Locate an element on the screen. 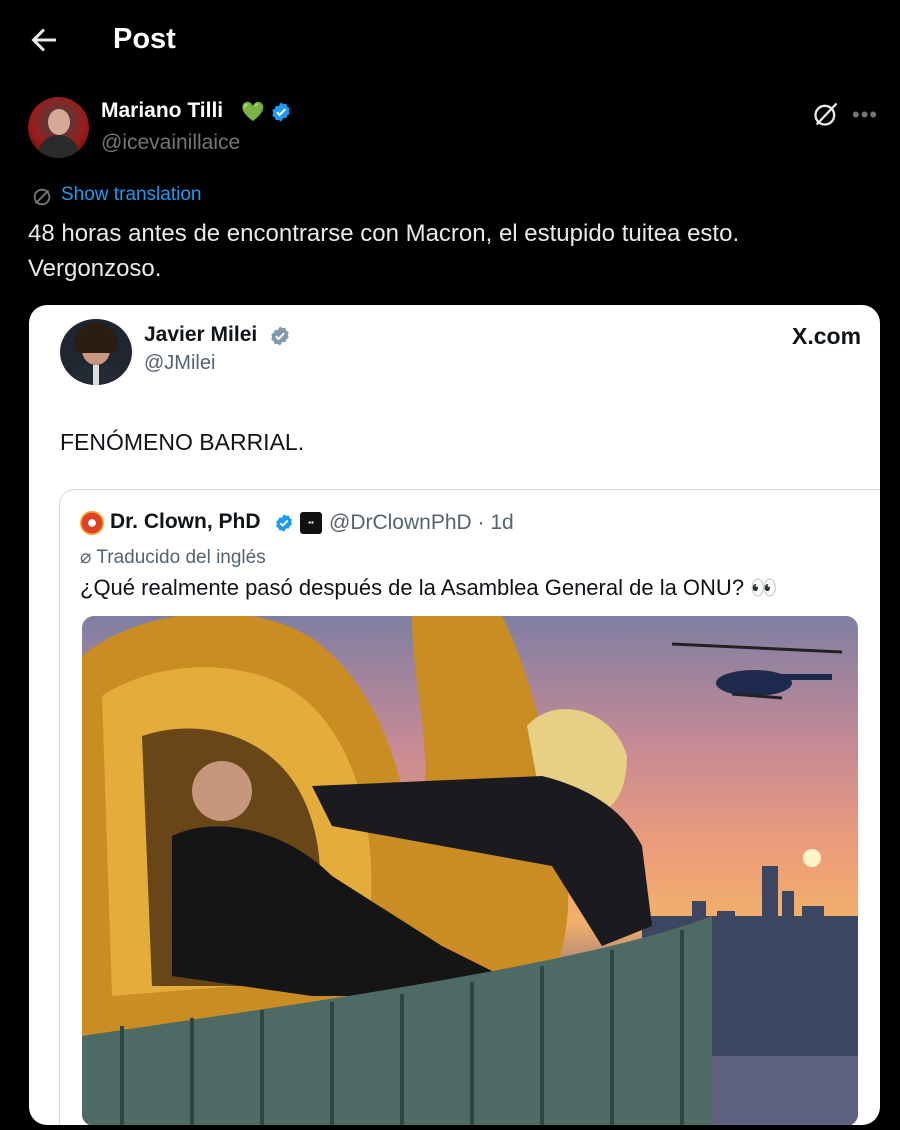 The width and height of the screenshot is (900, 1130). embed-avatar is located at coordinates (96, 352).